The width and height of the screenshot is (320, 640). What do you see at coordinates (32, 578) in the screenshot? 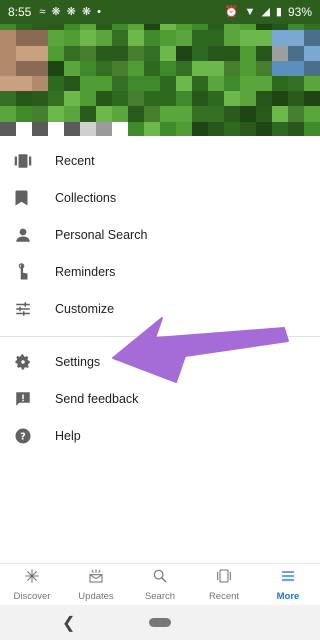
I see `asterisk-icon` at bounding box center [32, 578].